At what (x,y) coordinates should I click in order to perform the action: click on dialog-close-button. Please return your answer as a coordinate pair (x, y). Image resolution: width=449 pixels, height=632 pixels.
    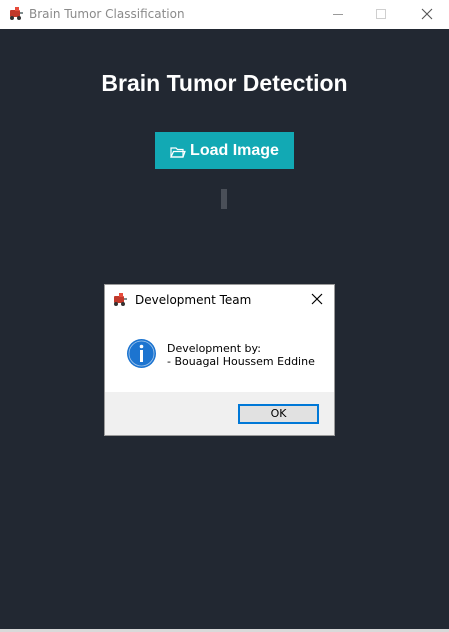
    Looking at the image, I should click on (317, 299).